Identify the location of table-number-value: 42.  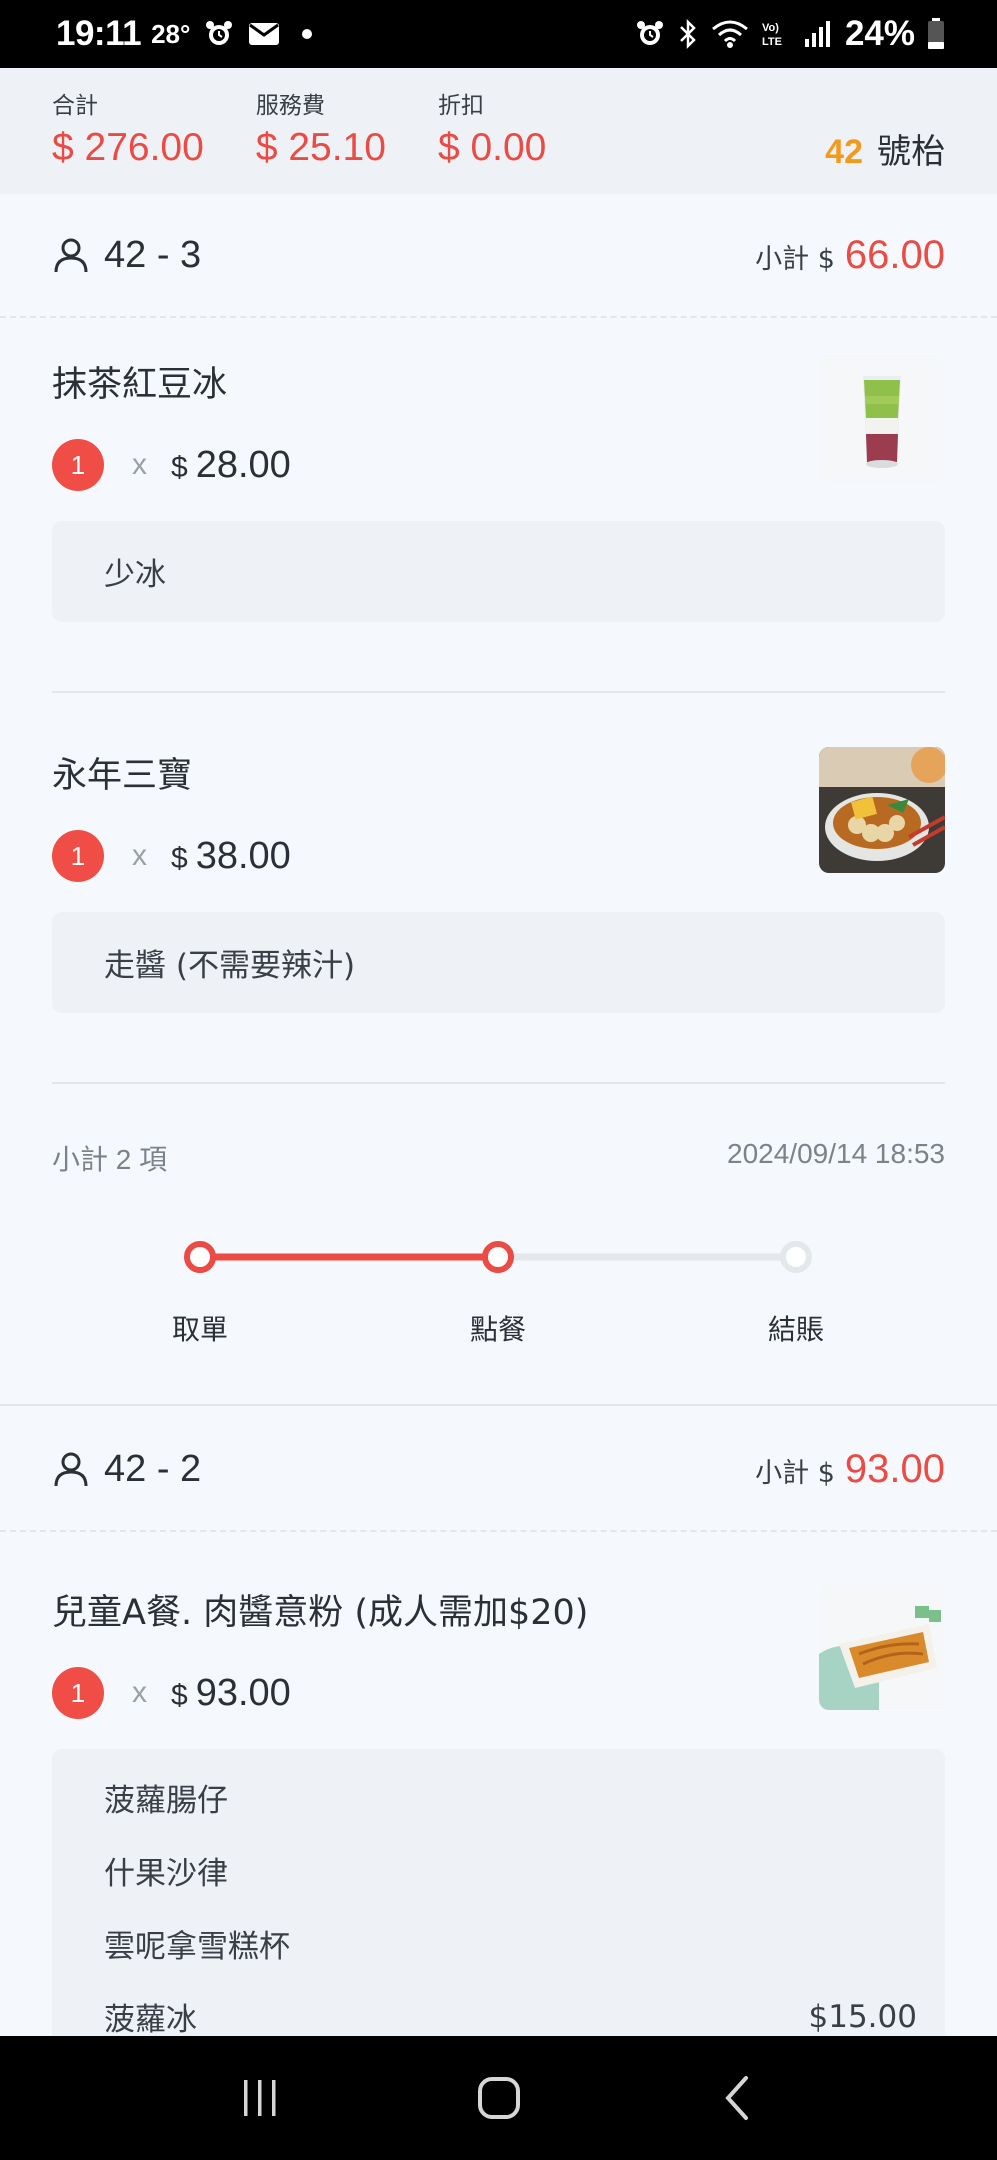
(844, 152).